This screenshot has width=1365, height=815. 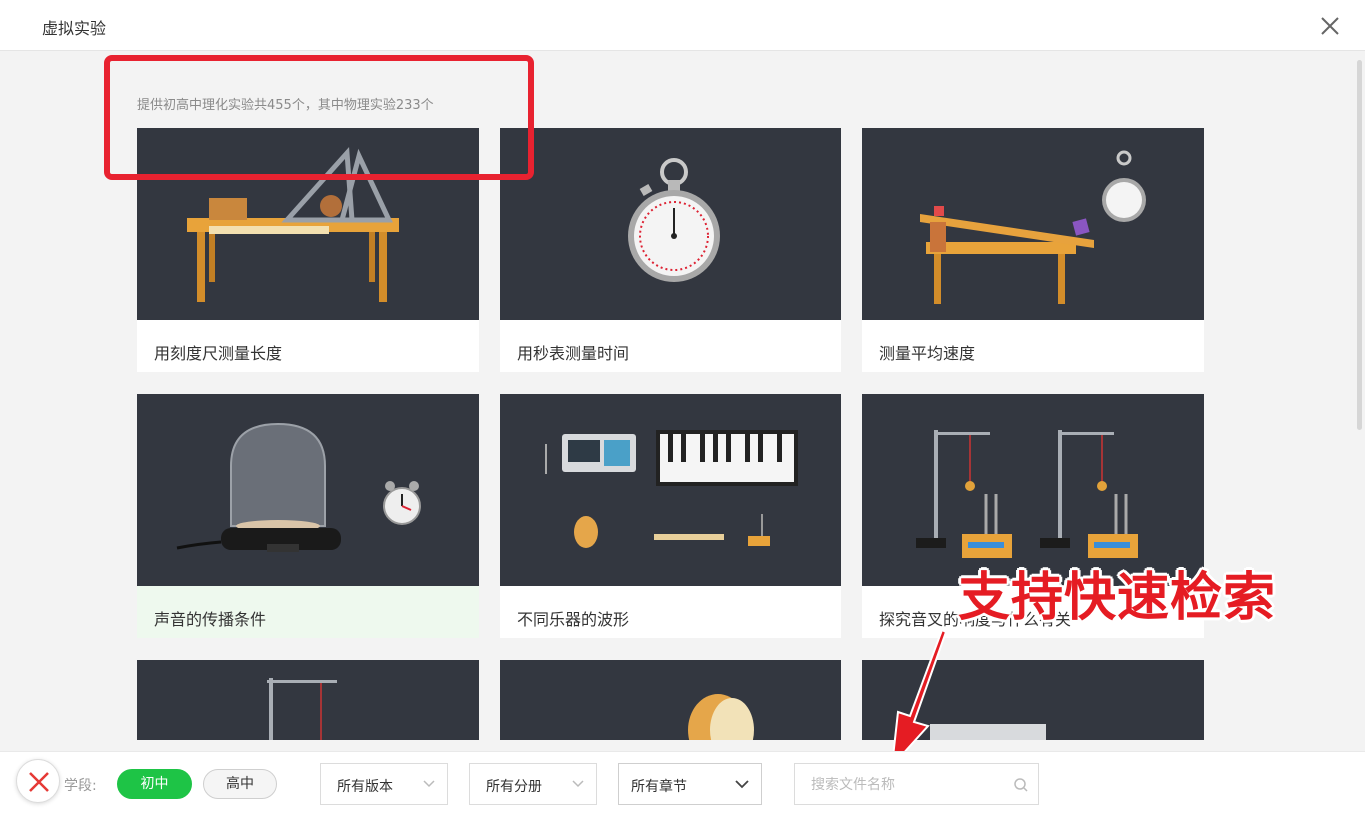 I want to click on chapter-select-value: 所有章节, so click(x=659, y=787).